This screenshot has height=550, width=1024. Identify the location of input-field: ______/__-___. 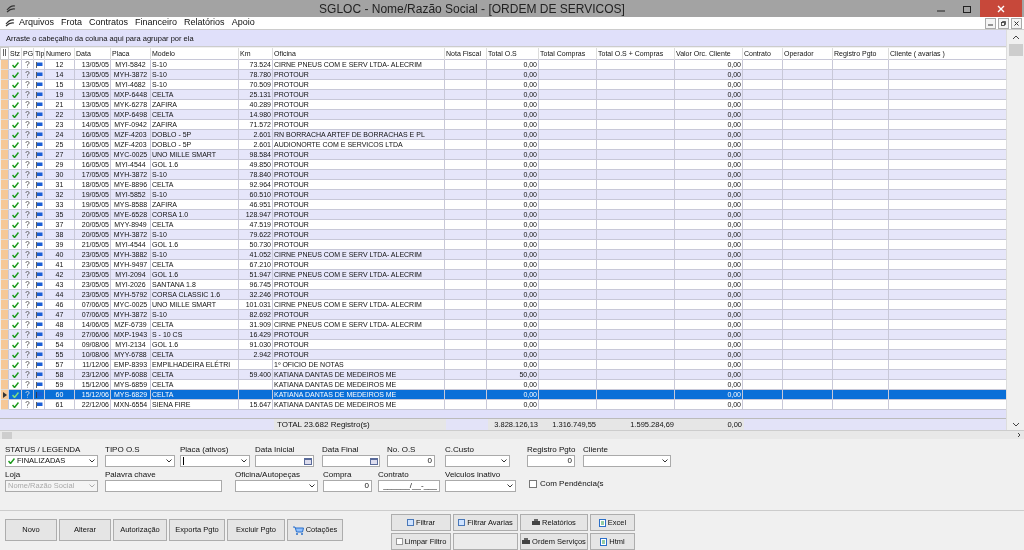
(409, 486).